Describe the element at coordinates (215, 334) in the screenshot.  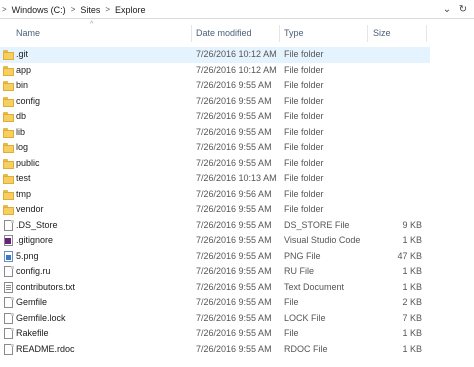
I see `file-row: Rakefile 7/26/2016 9:55 AM File 1 KB` at that location.